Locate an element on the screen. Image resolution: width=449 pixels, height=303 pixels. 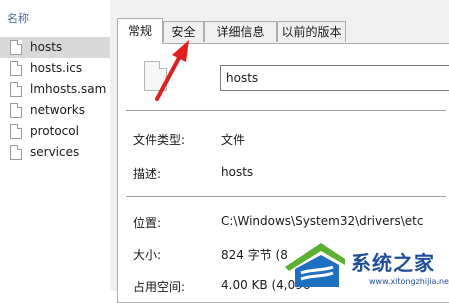
house-logo-icon is located at coordinates (315, 265).